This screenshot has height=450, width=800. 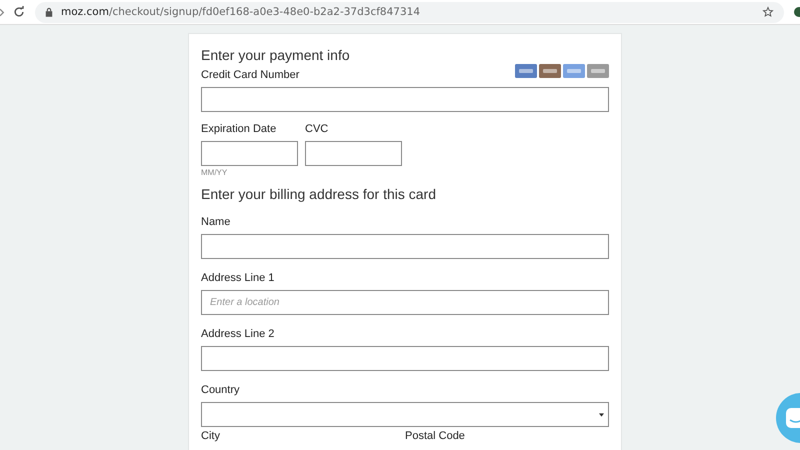 What do you see at coordinates (353, 153) in the screenshot?
I see `cvc-field` at bounding box center [353, 153].